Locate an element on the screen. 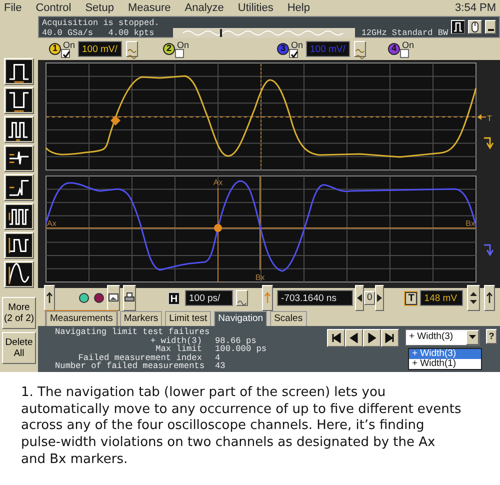 This screenshot has height=485, width=500. mouse-icon is located at coordinates (475, 27).